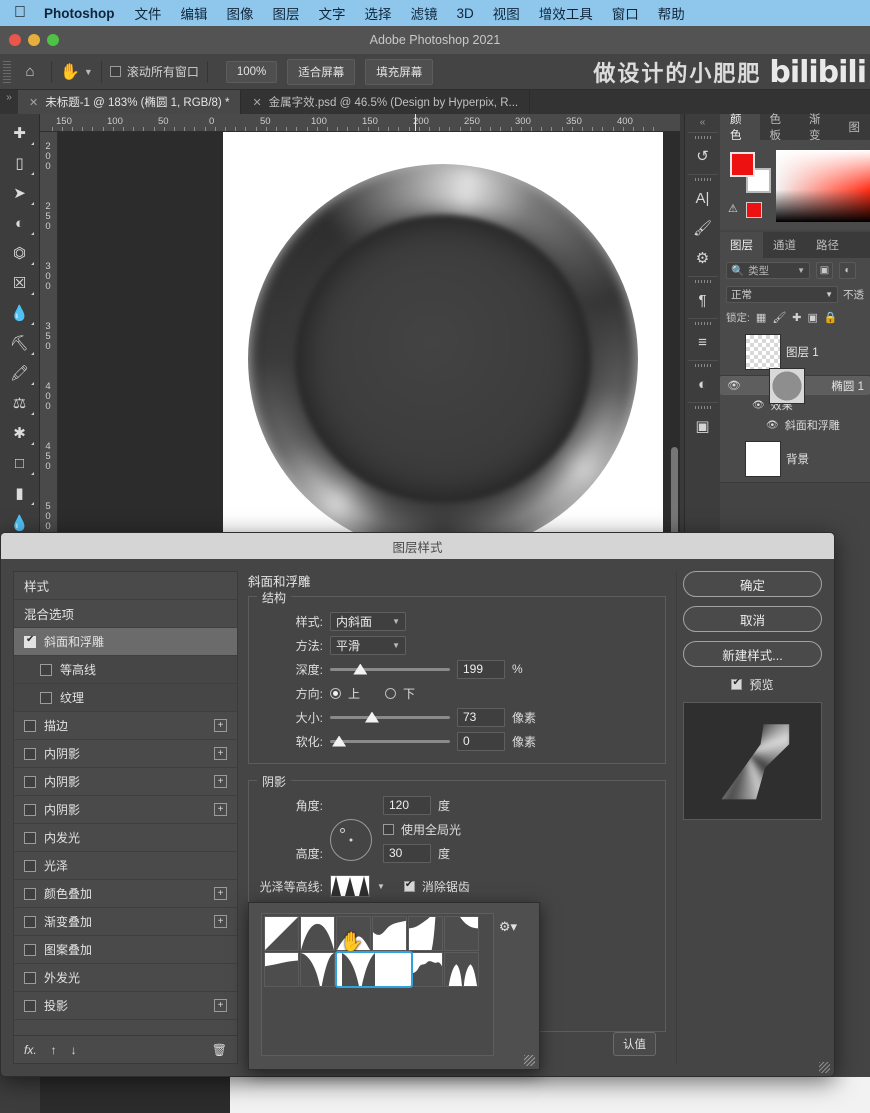 This screenshot has width=870, height=1113. Describe the element at coordinates (20, 223) in the screenshot. I see `quick-select-tool: ◐` at that location.